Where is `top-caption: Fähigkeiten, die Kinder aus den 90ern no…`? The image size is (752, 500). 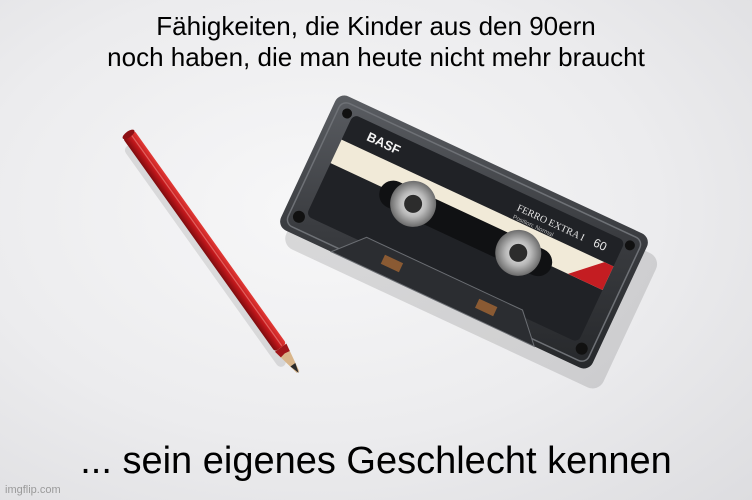 top-caption: Fähigkeiten, die Kinder aus den 90ern no… is located at coordinates (376, 42).